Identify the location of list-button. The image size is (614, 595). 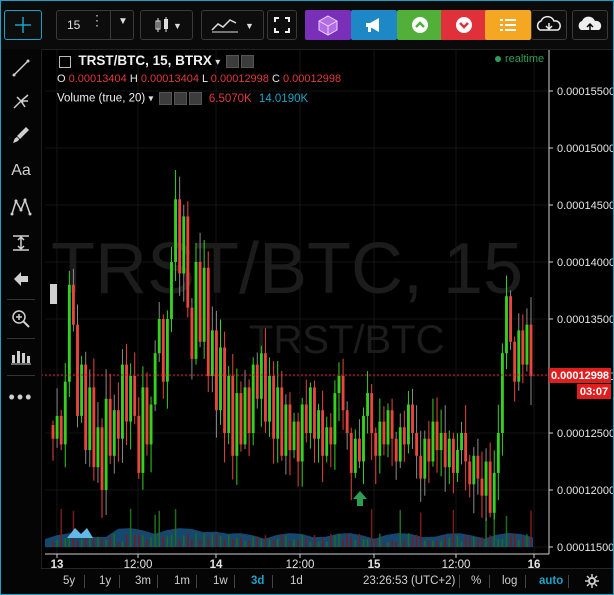
(508, 25).